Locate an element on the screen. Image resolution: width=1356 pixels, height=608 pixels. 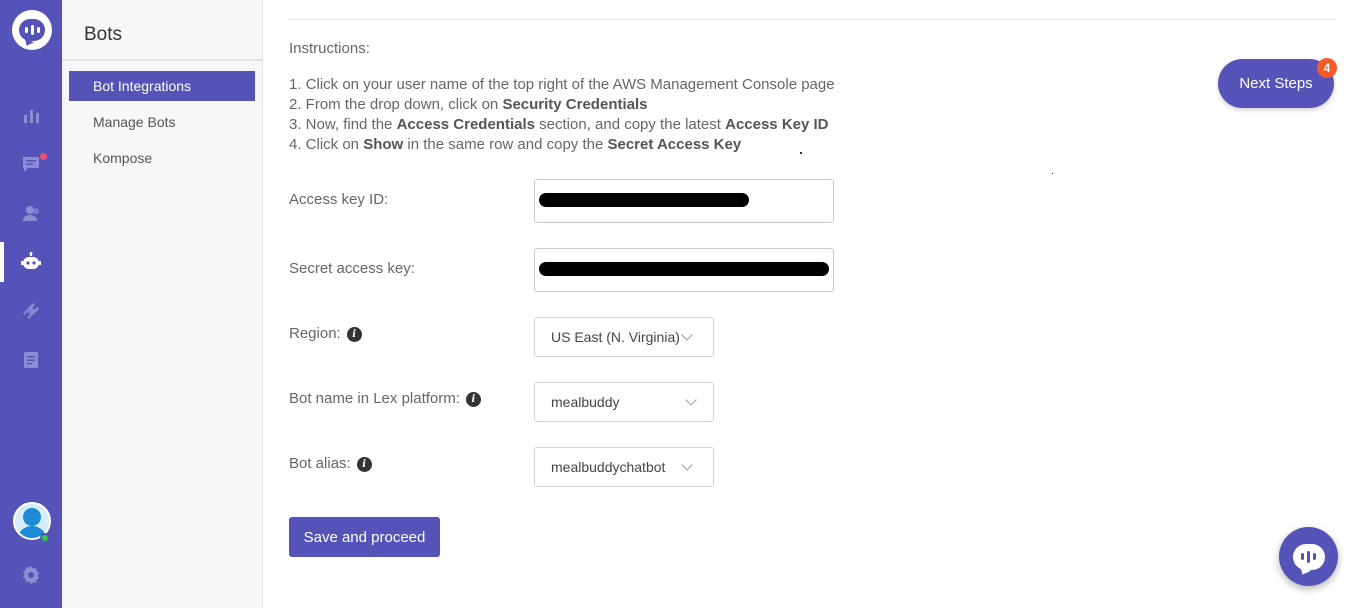
icon-rail is located at coordinates (31, 304).